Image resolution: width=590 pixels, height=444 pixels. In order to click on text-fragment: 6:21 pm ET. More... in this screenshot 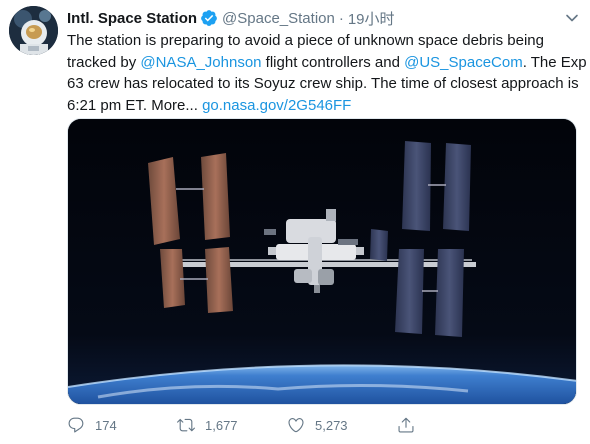, I will do `click(135, 105)`.